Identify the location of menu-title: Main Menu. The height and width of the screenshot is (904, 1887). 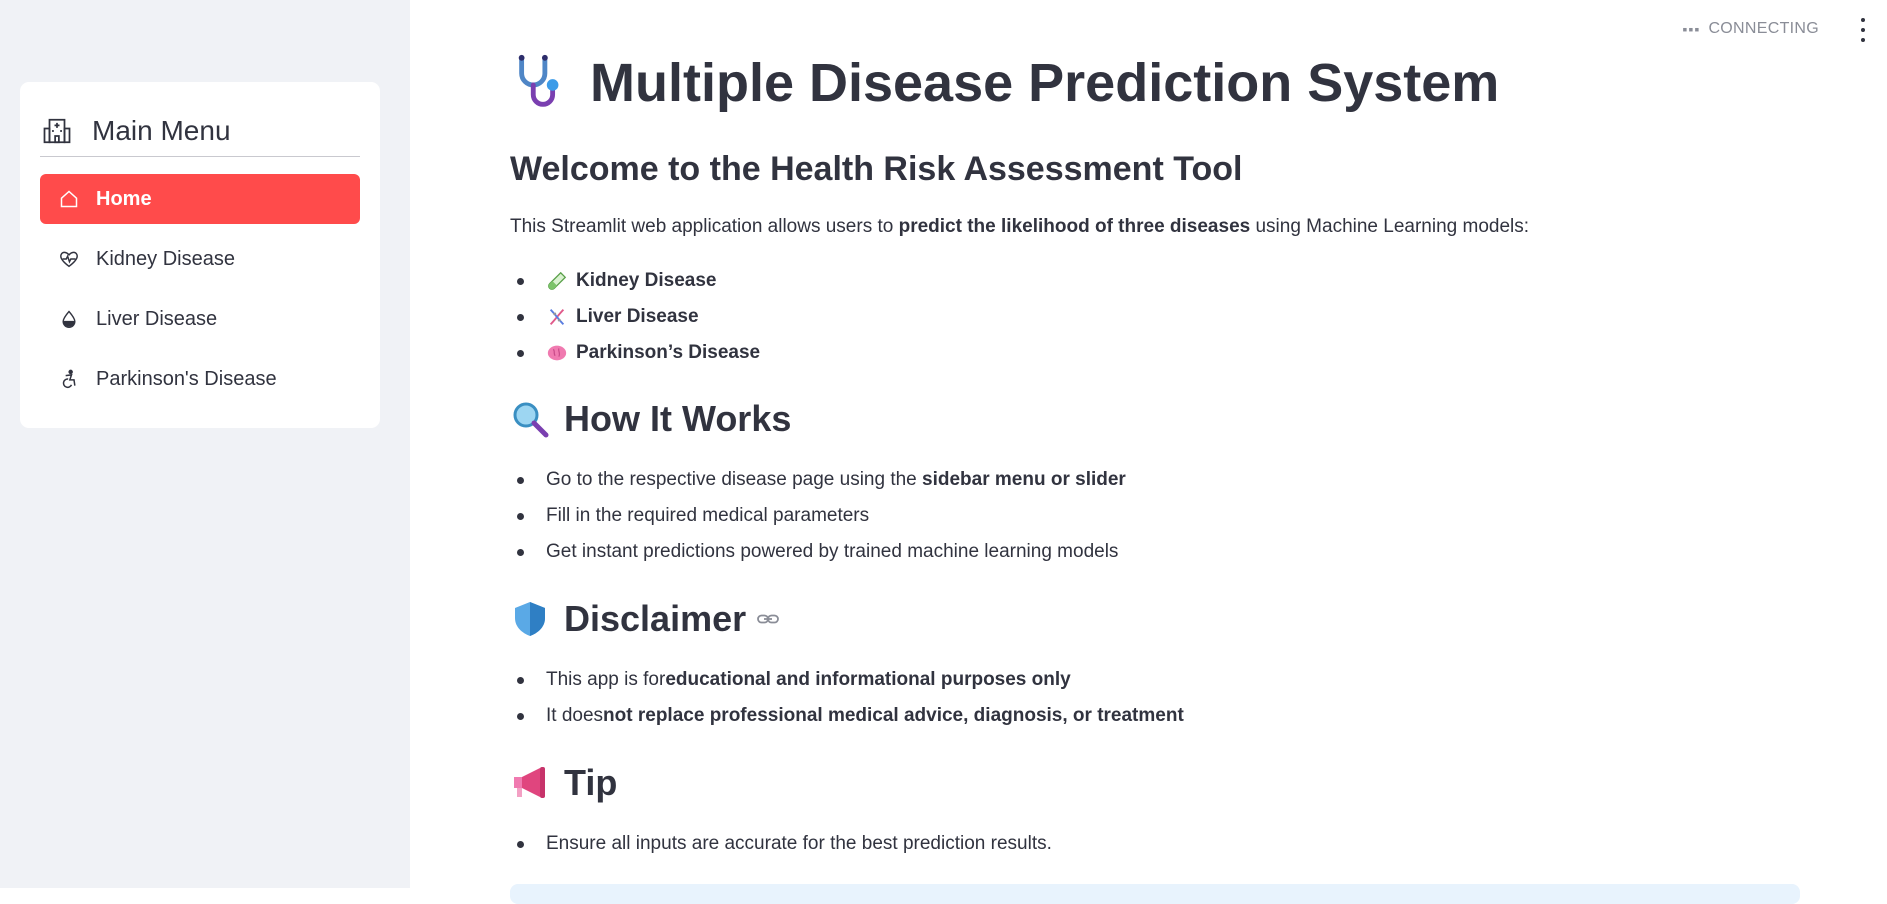
(161, 130).